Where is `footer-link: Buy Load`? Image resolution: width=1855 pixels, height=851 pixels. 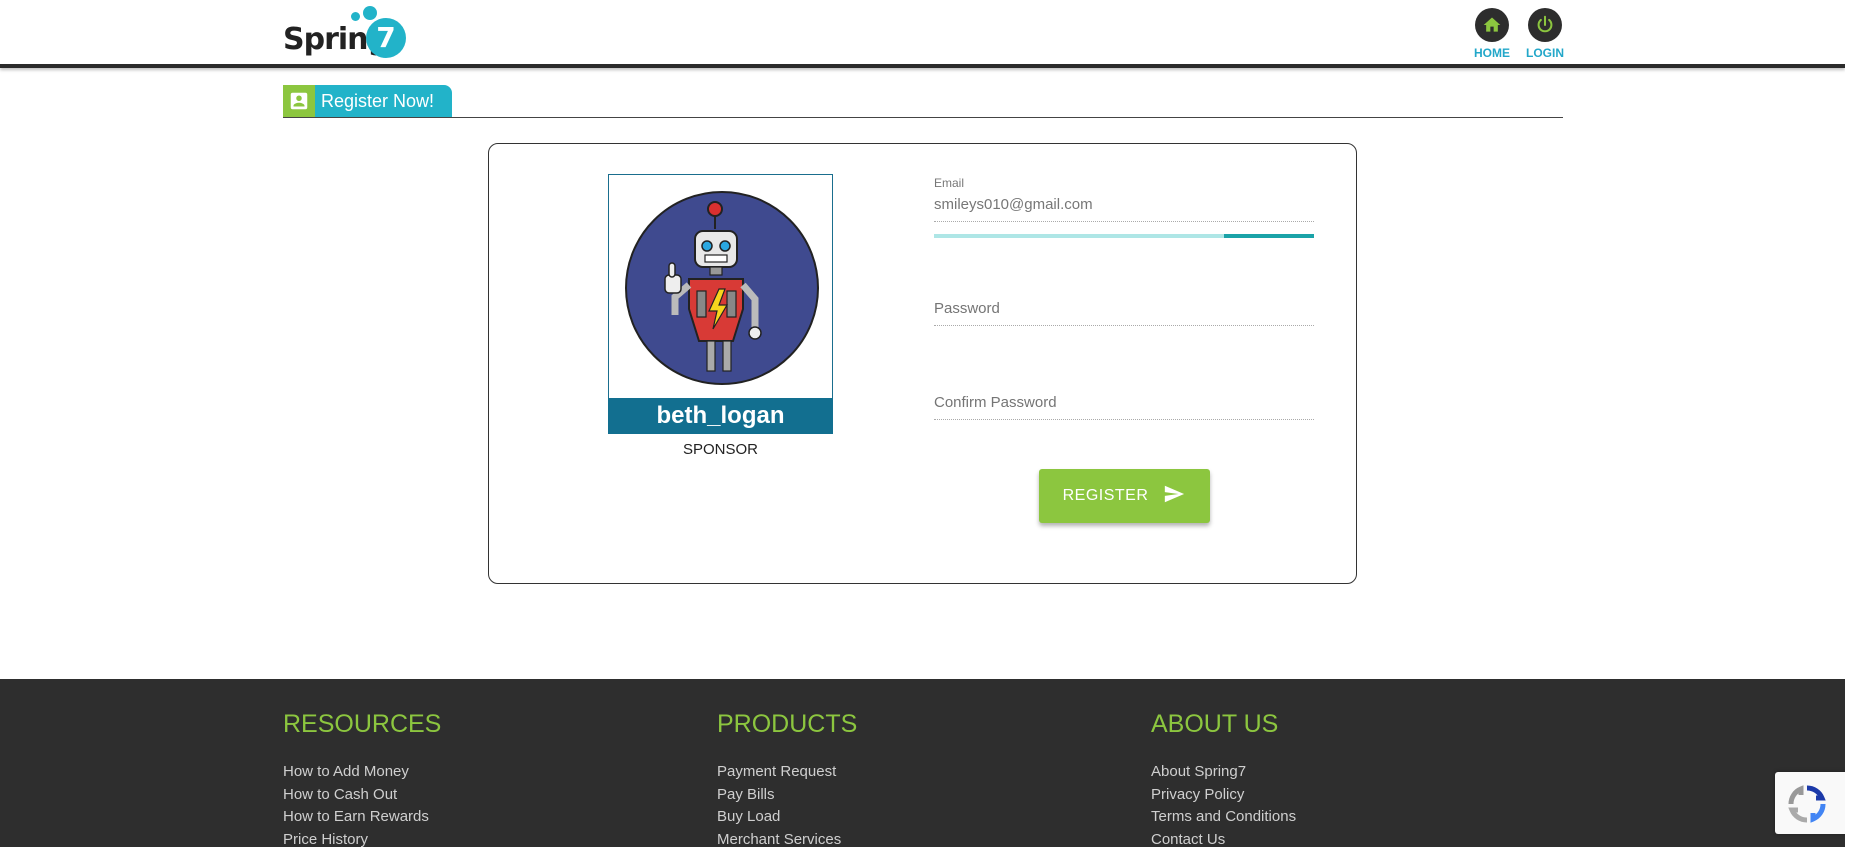 footer-link: Buy Load is located at coordinates (787, 817).